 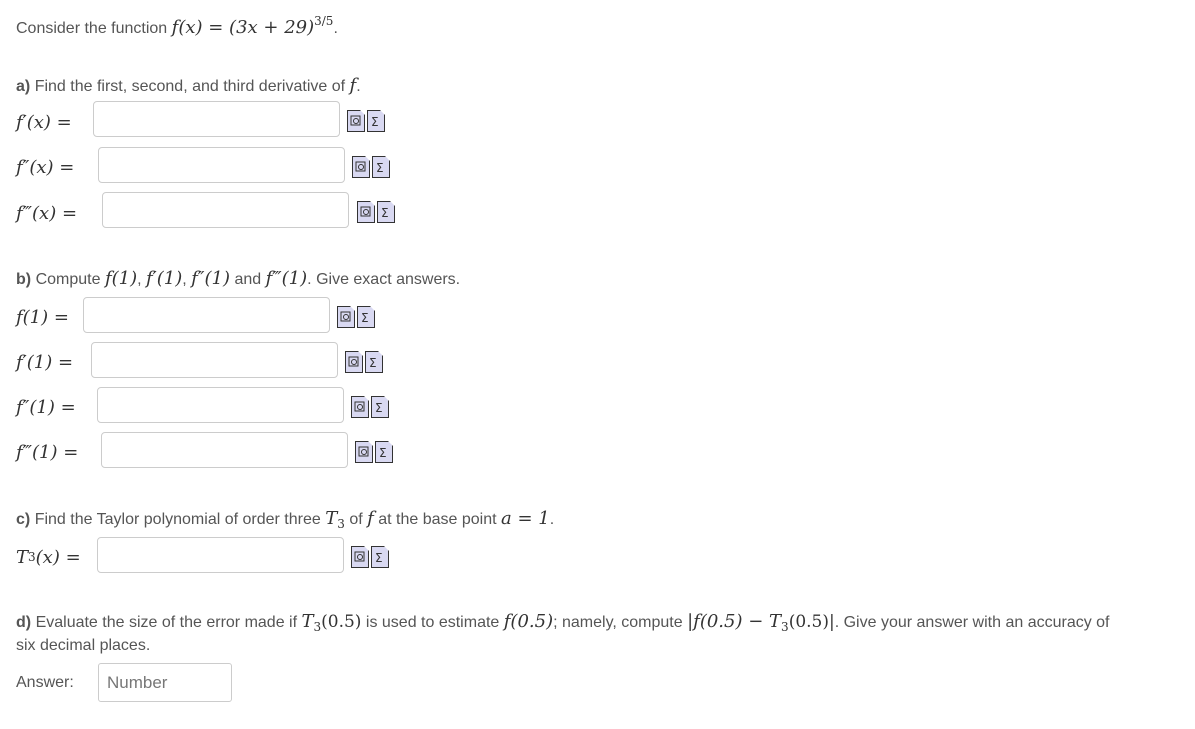 What do you see at coordinates (364, 362) in the screenshot?
I see `f-prime-1-icons: Σ` at bounding box center [364, 362].